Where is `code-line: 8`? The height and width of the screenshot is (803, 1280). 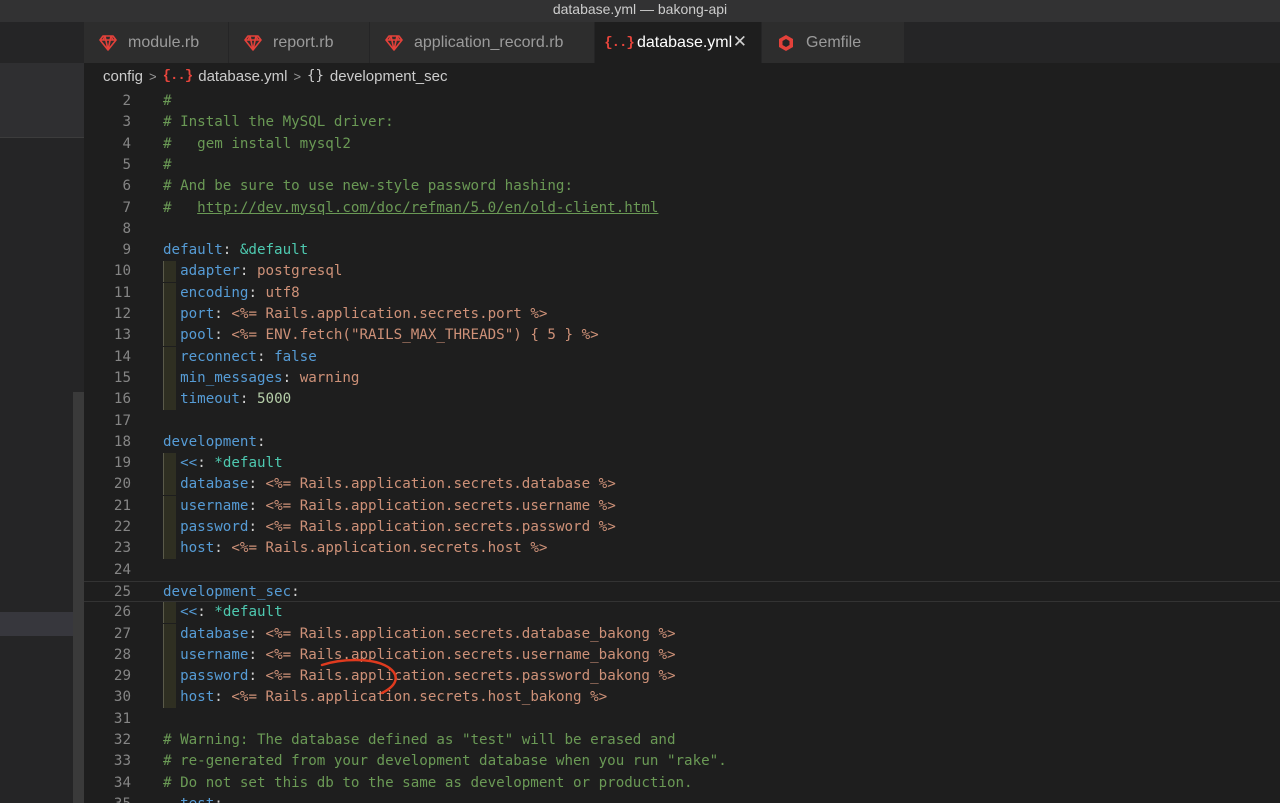
code-line: 8 is located at coordinates (682, 229).